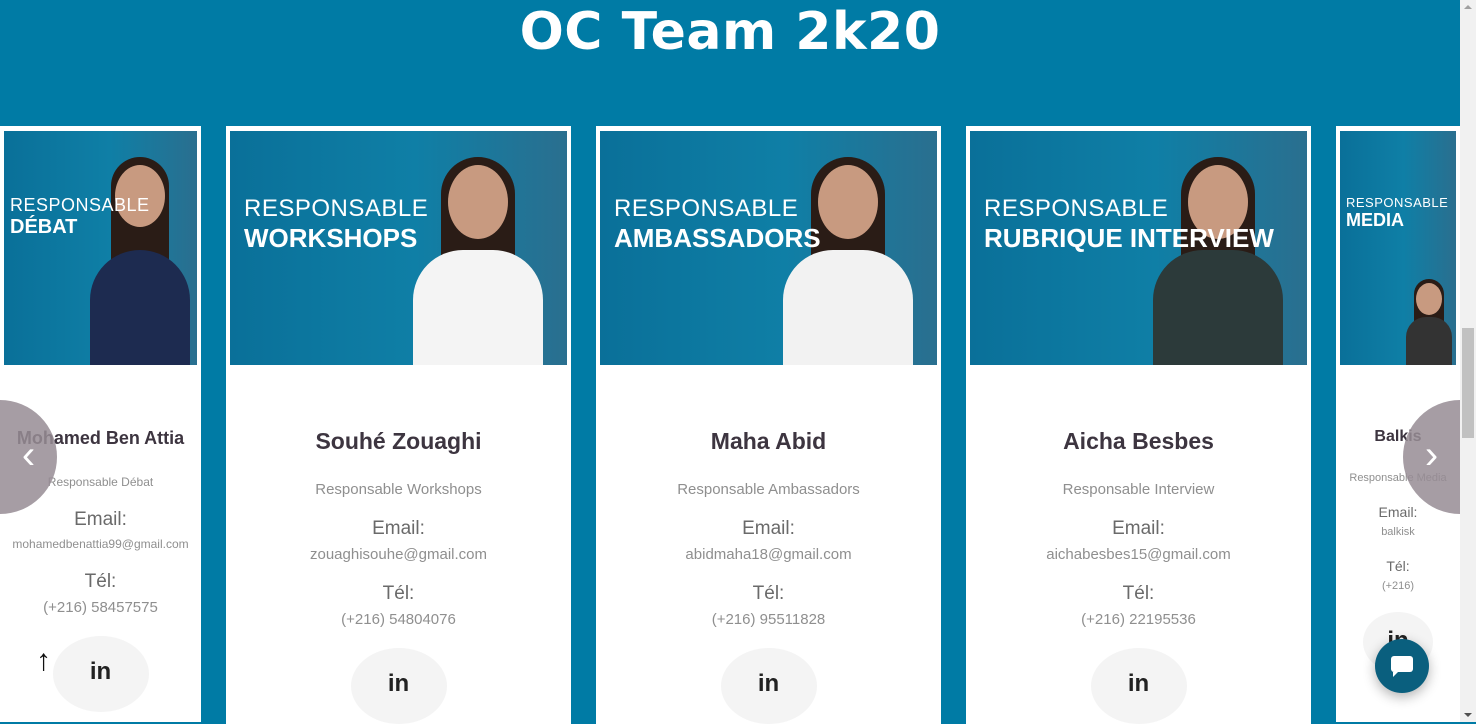 This screenshot has height=724, width=1476. Describe the element at coordinates (28, 455) in the screenshot. I see `chevron-left-icon: ‹` at that location.